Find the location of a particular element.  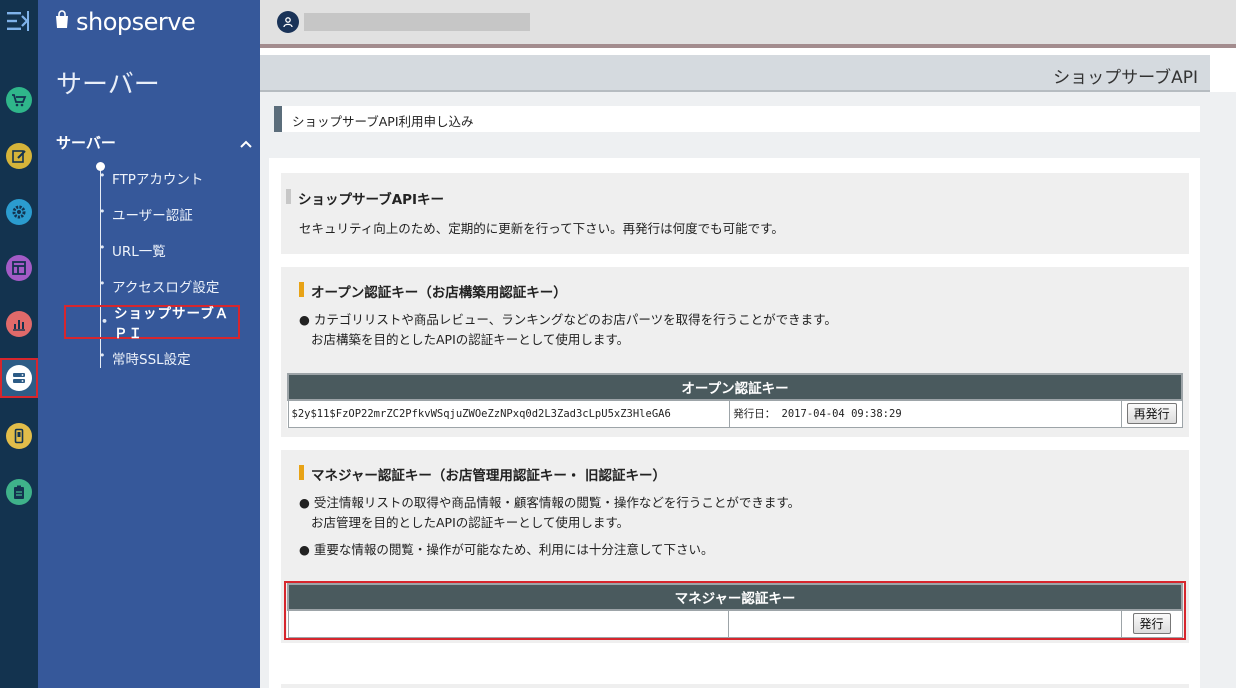

top-header is located at coordinates (748, 24).